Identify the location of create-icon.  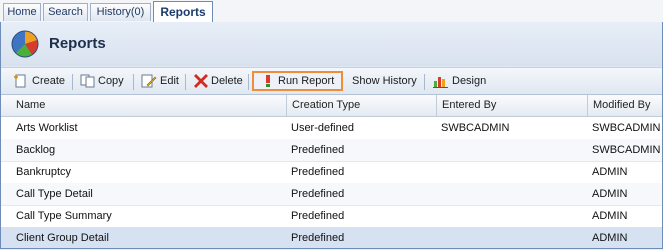
(20, 81).